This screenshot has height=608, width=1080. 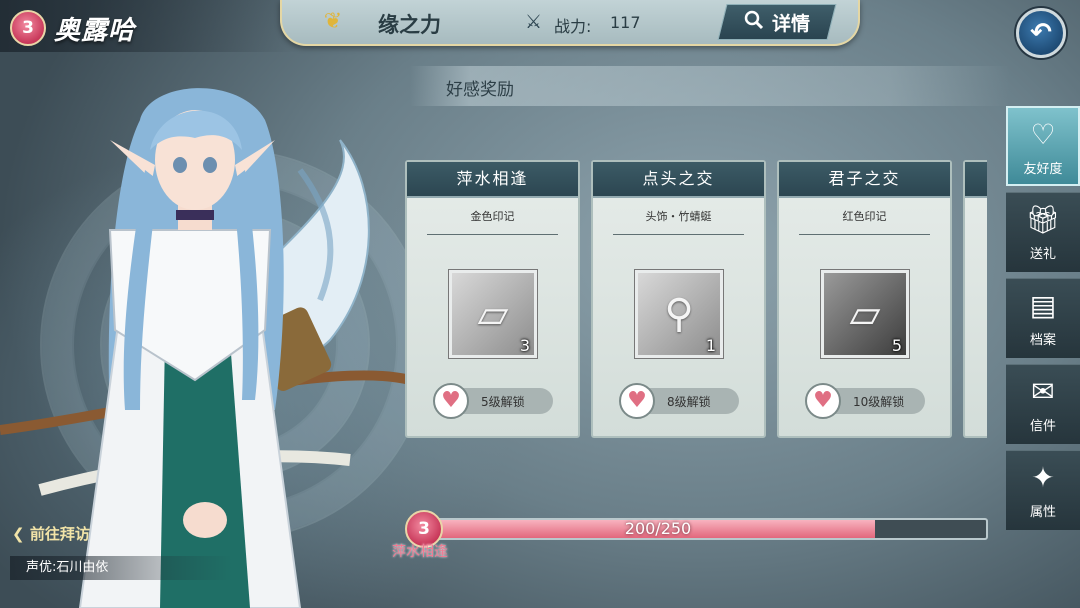 I want to click on gift-icon: 🎁︎, so click(x=1043, y=219).